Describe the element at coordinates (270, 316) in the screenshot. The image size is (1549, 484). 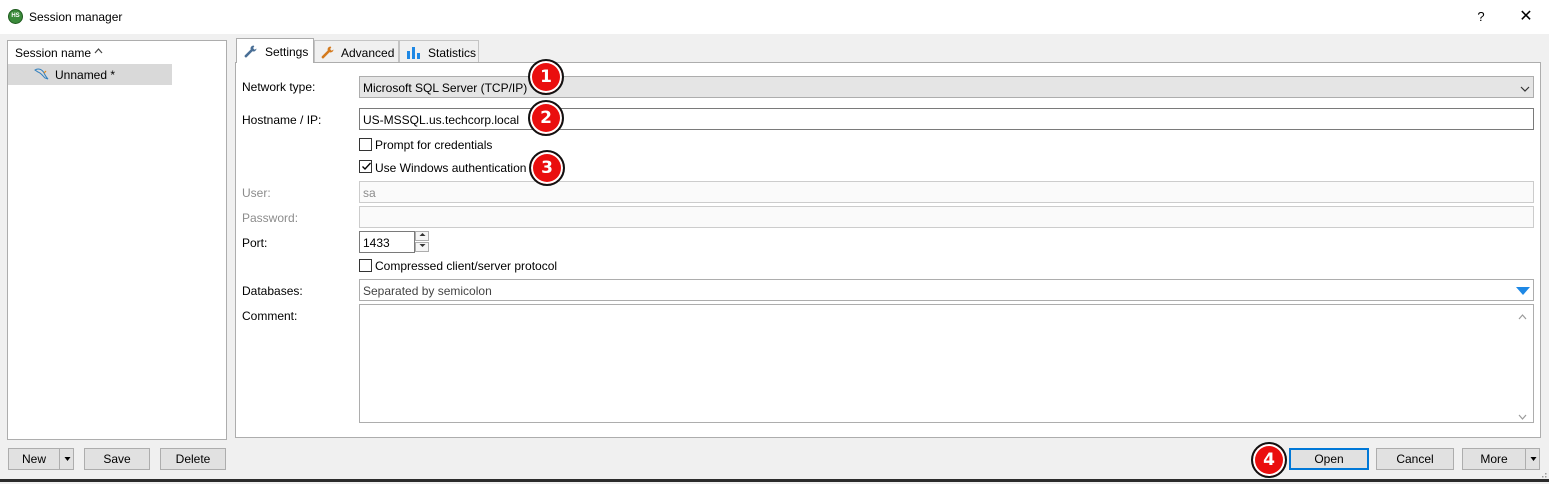
I see `comment-label: Comment:` at that location.